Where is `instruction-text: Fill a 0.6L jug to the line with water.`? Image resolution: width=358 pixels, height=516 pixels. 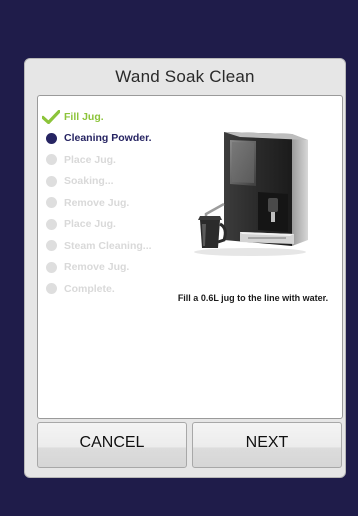 instruction-text: Fill a 0.6L jug to the line with water. is located at coordinates (253, 298).